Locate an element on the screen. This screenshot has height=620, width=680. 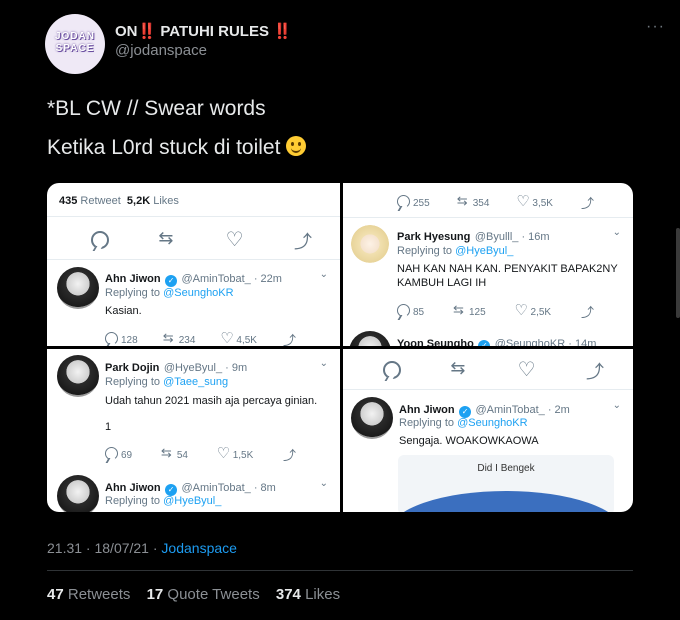
like-count: 2,5K is located at coordinates (541, 312).